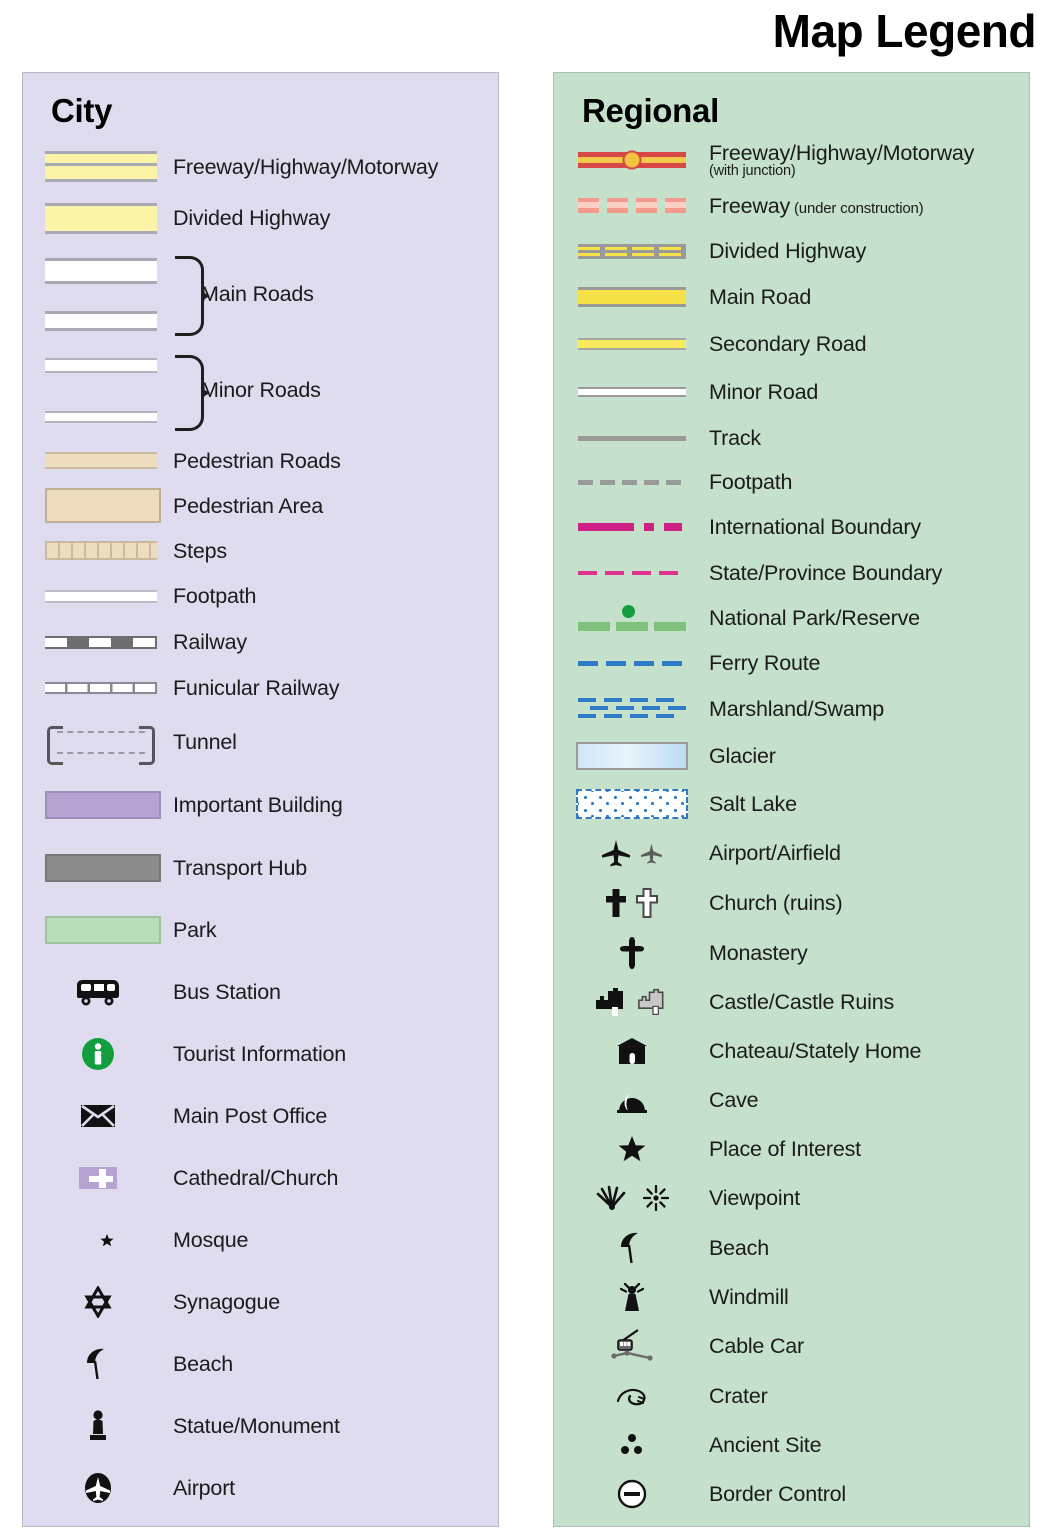  What do you see at coordinates (791, 663) in the screenshot?
I see `legend-row: Ferry Route` at bounding box center [791, 663].